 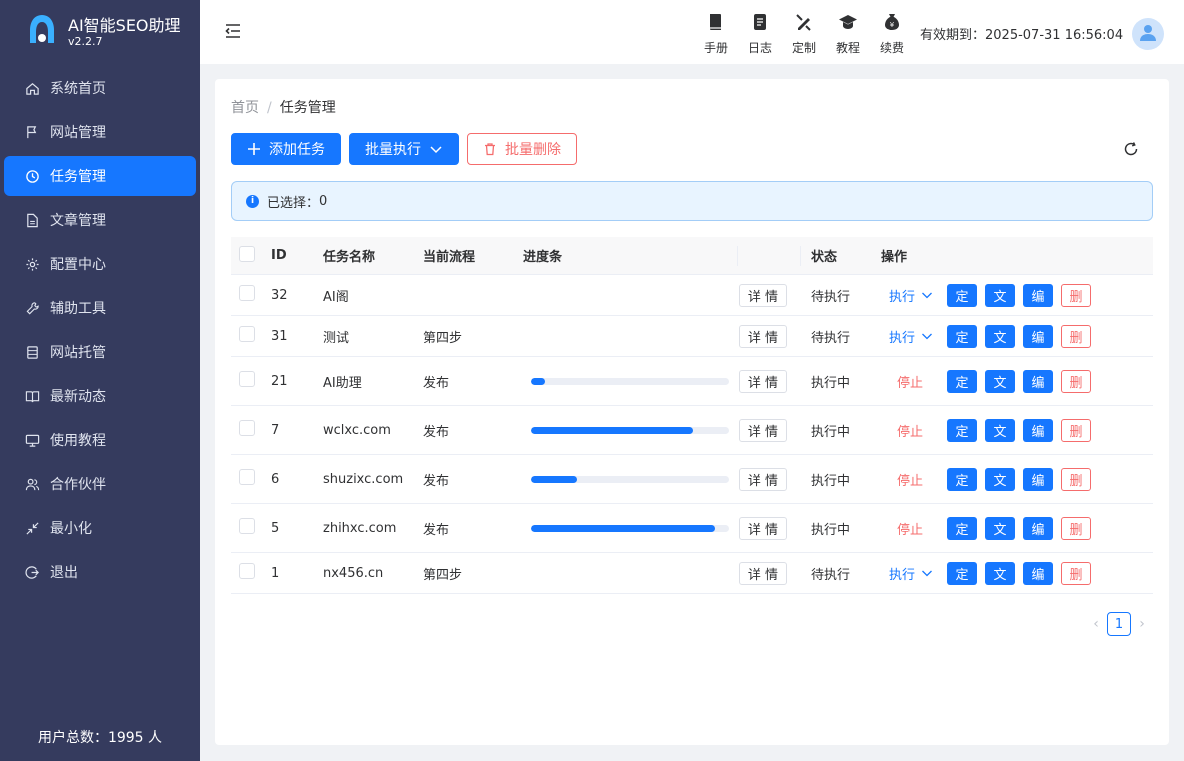 What do you see at coordinates (831, 481) in the screenshot?
I see `task-status: 执行中` at bounding box center [831, 481].